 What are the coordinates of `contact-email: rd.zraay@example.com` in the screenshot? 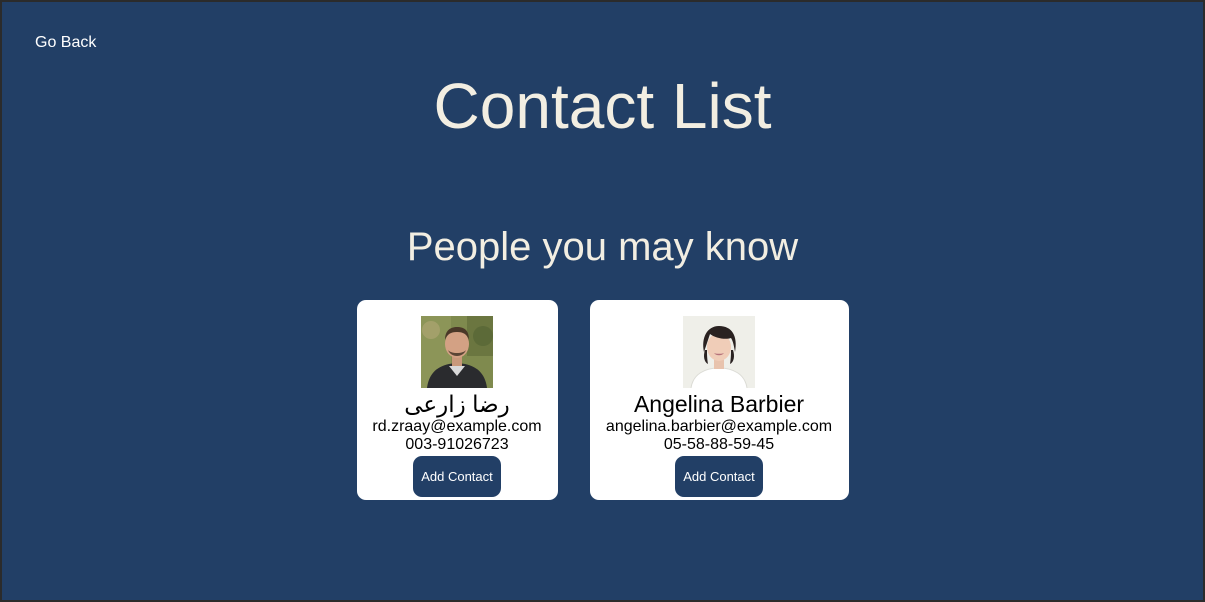 It's located at (457, 426).